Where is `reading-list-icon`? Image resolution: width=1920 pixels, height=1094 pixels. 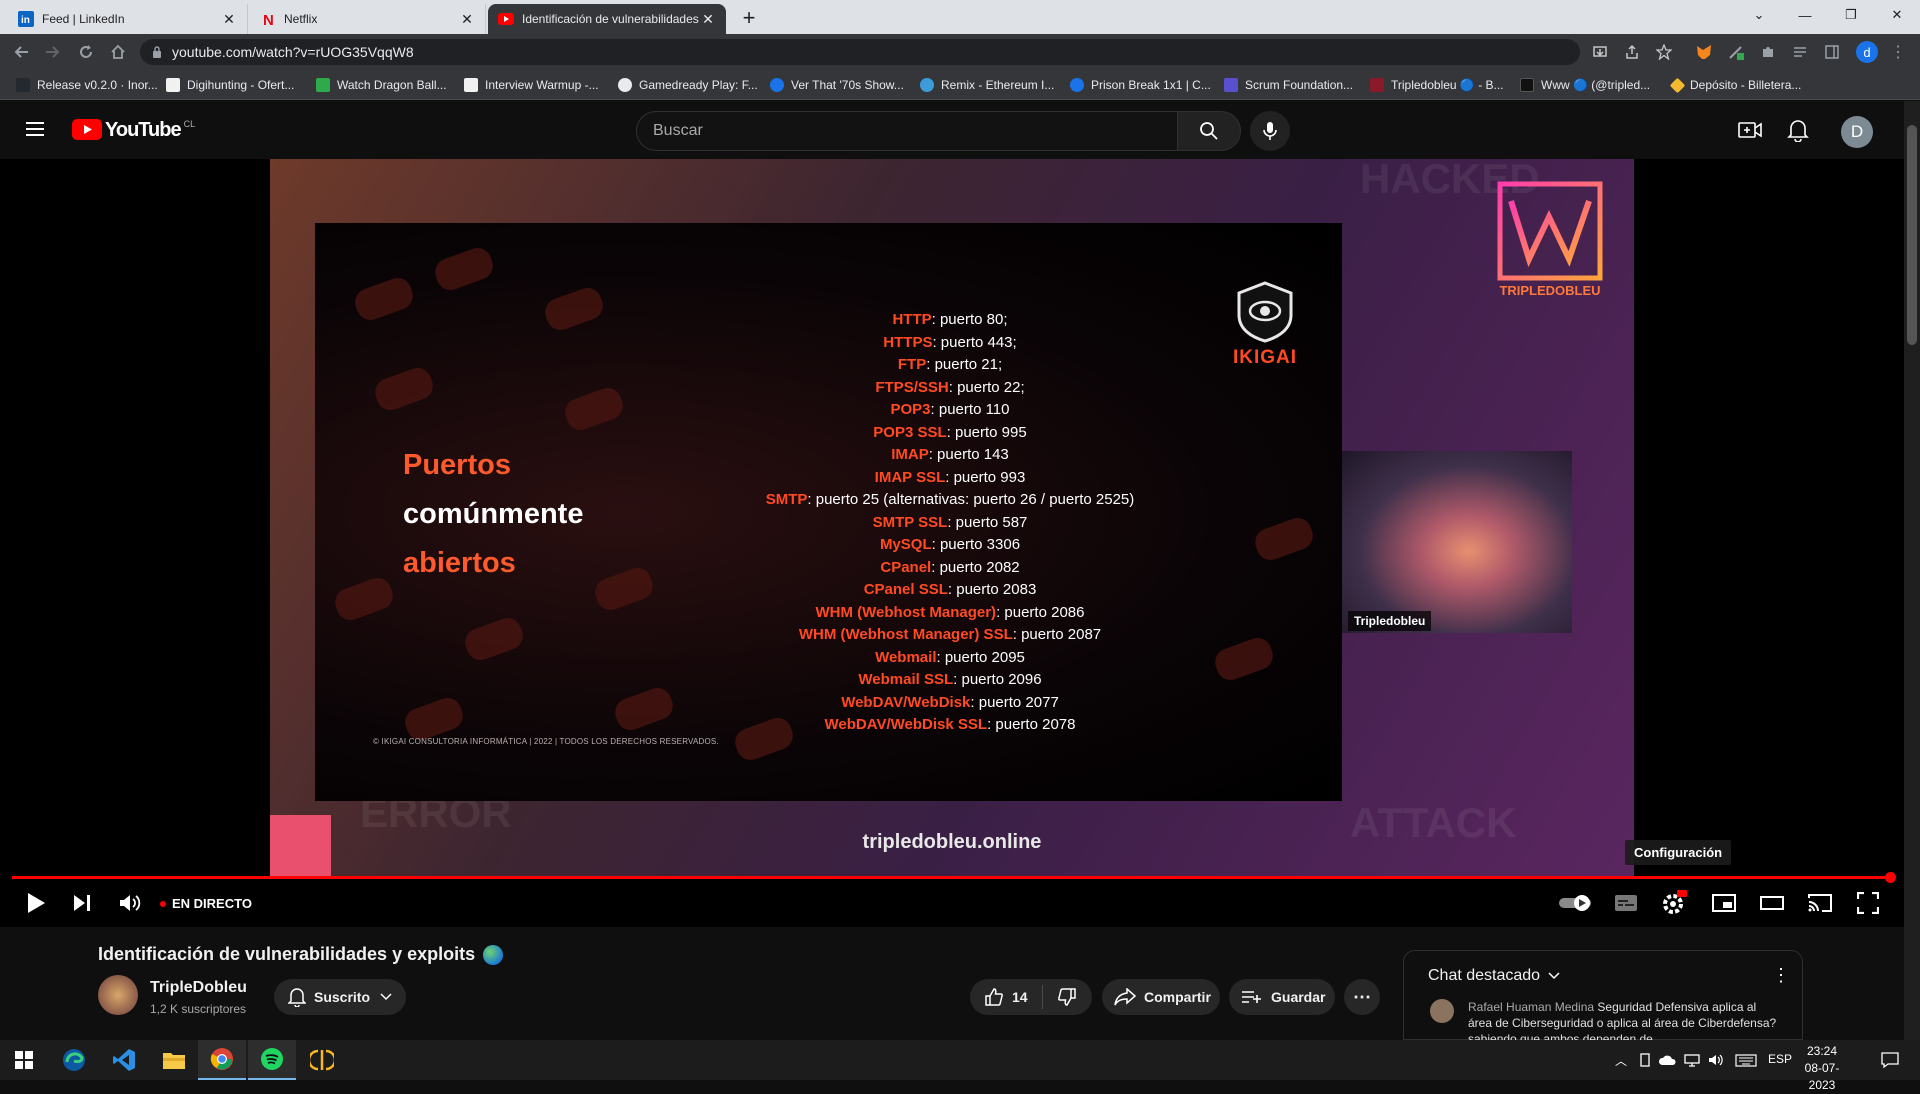 reading-list-icon is located at coordinates (1800, 52).